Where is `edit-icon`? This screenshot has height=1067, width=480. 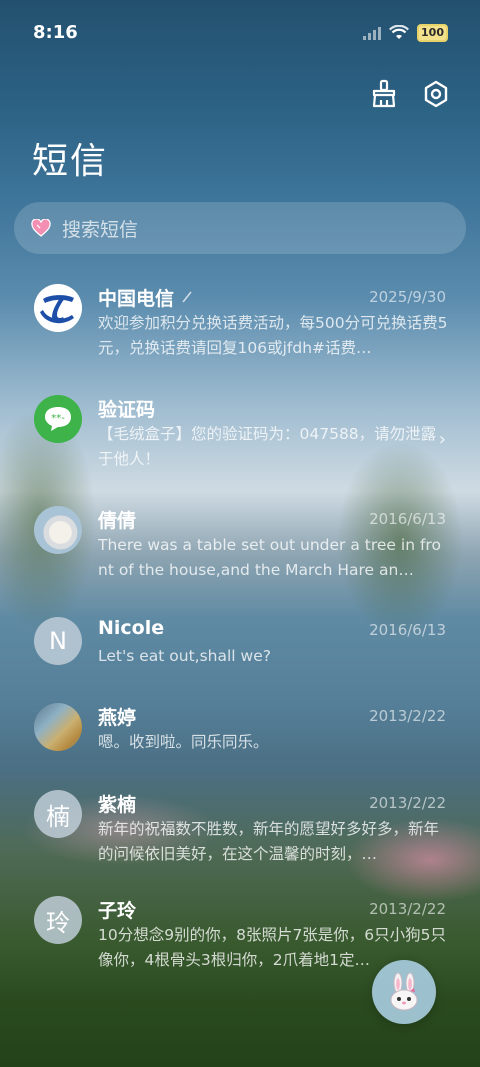 edit-icon is located at coordinates (187, 297).